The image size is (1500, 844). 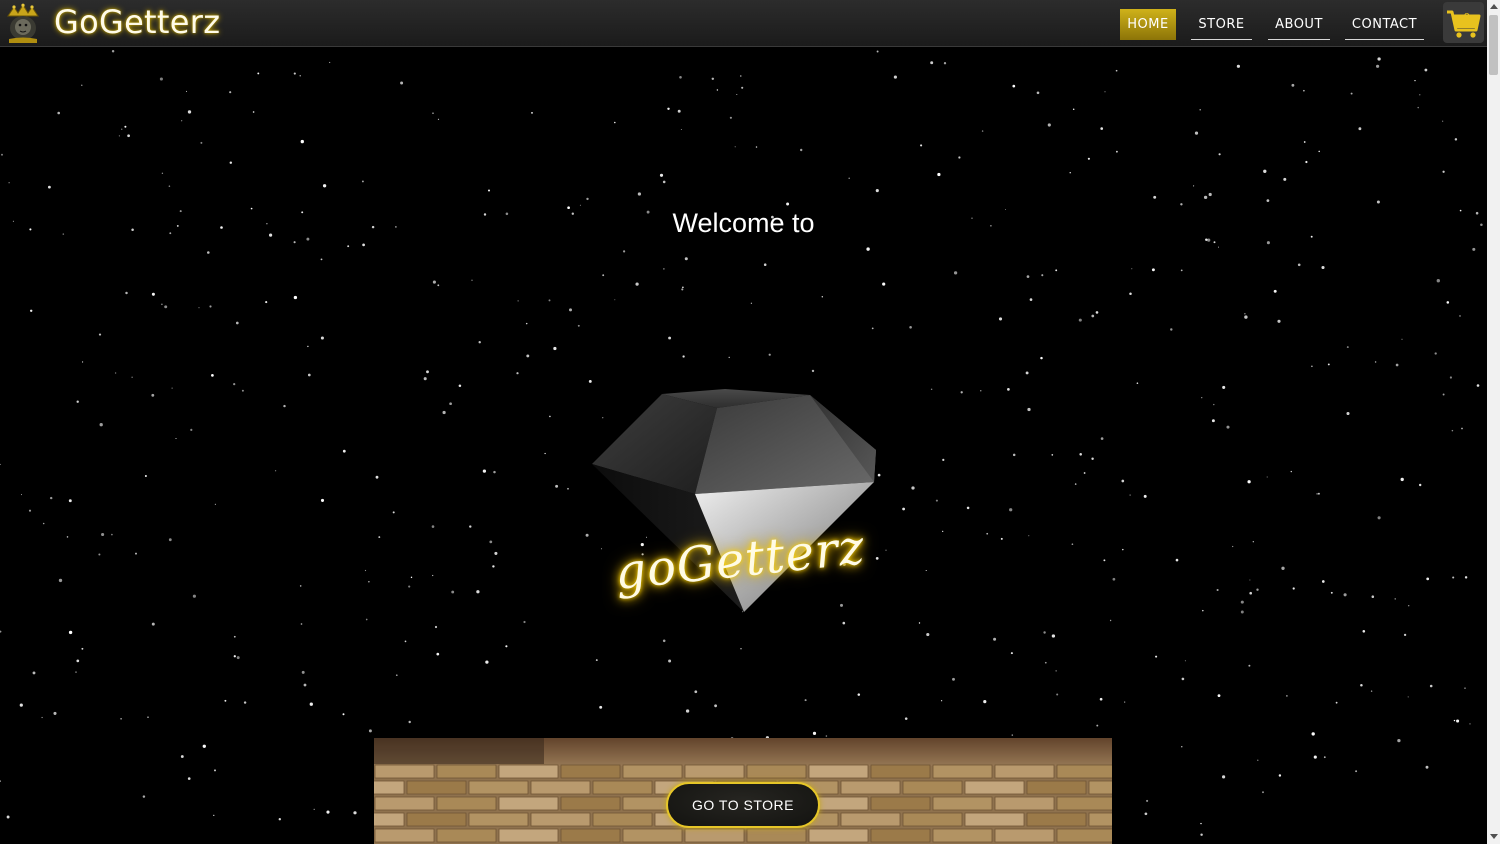 I want to click on nav-link-contact: CONTACT, so click(x=1384, y=24).